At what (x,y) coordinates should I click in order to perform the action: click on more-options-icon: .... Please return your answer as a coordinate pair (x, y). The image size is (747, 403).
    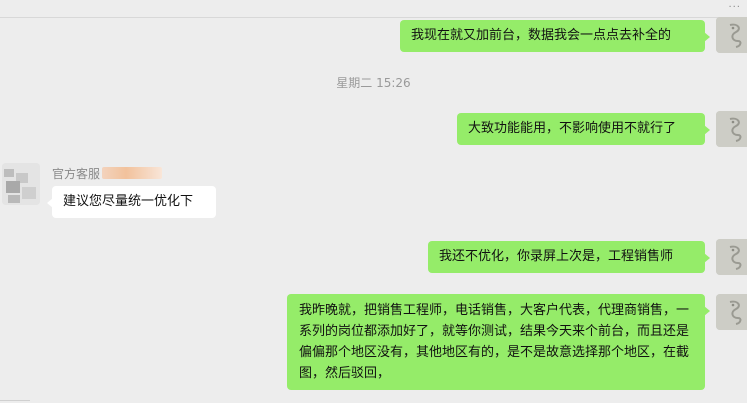
    Looking at the image, I should click on (734, 5).